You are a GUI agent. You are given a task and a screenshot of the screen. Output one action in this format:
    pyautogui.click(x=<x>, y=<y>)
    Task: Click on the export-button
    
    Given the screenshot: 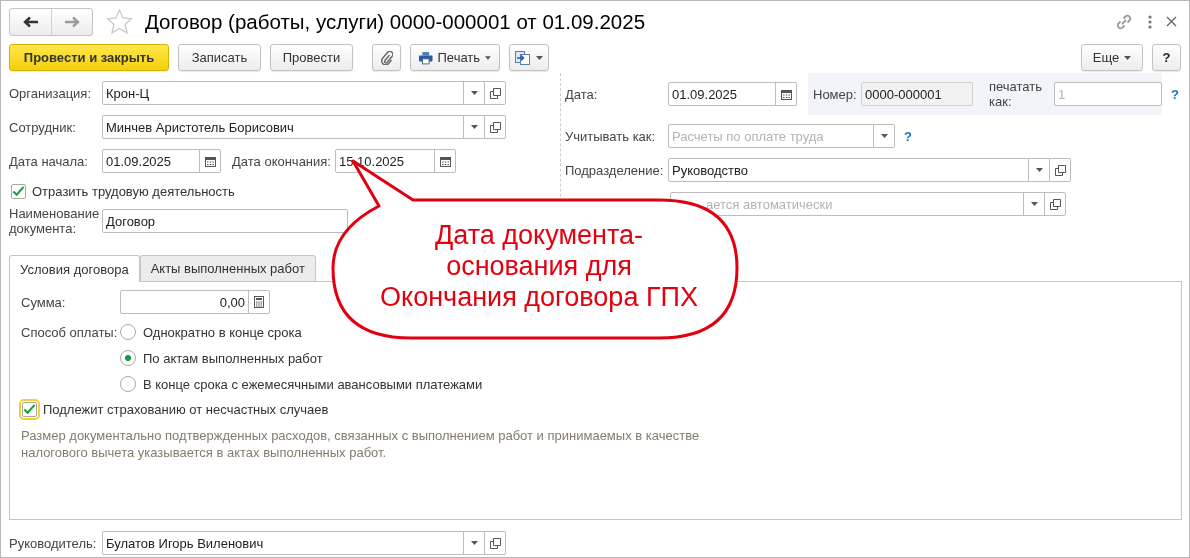 What is the action you would take?
    pyautogui.click(x=529, y=57)
    